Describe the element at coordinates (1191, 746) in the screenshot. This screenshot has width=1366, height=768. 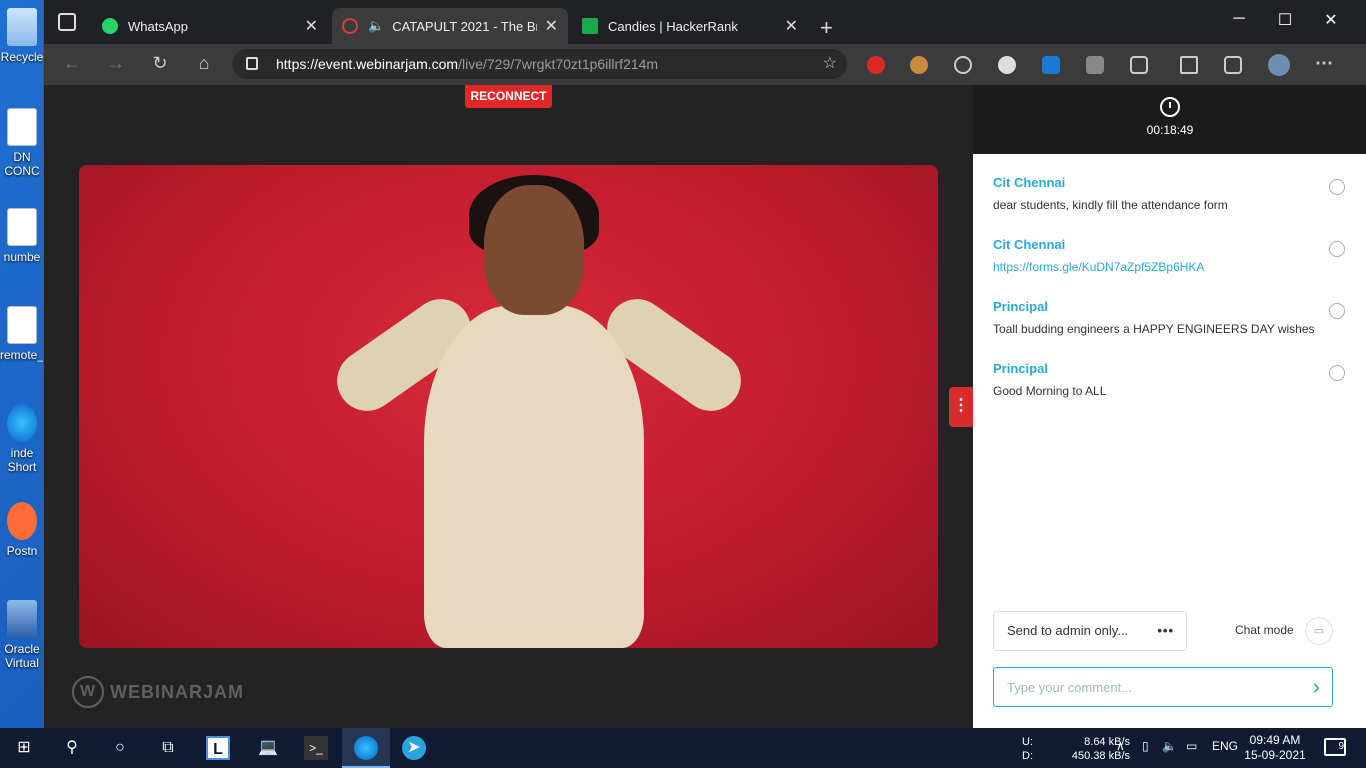
I see `network-icon: ▭` at that location.